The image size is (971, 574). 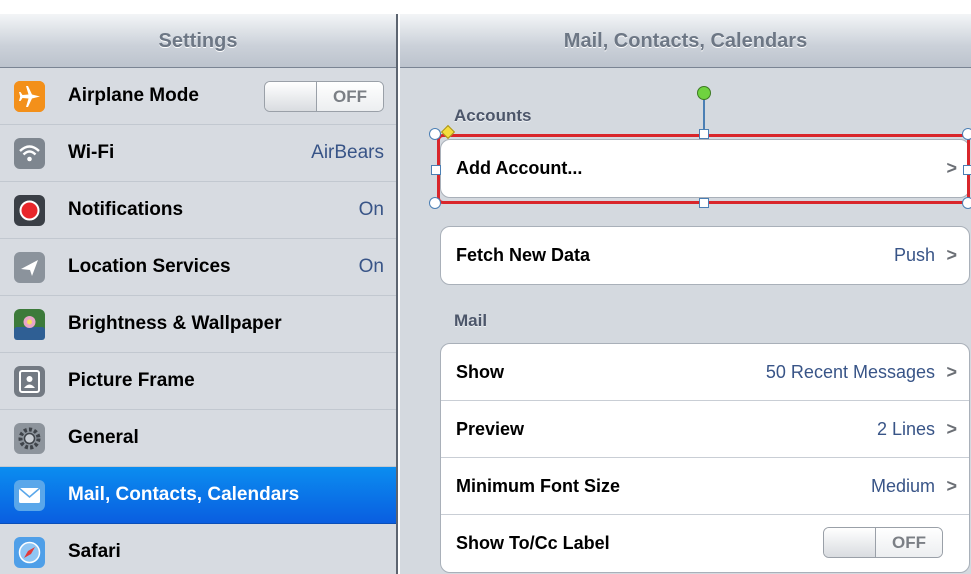 What do you see at coordinates (704, 113) in the screenshot?
I see `rotation-handle-stem` at bounding box center [704, 113].